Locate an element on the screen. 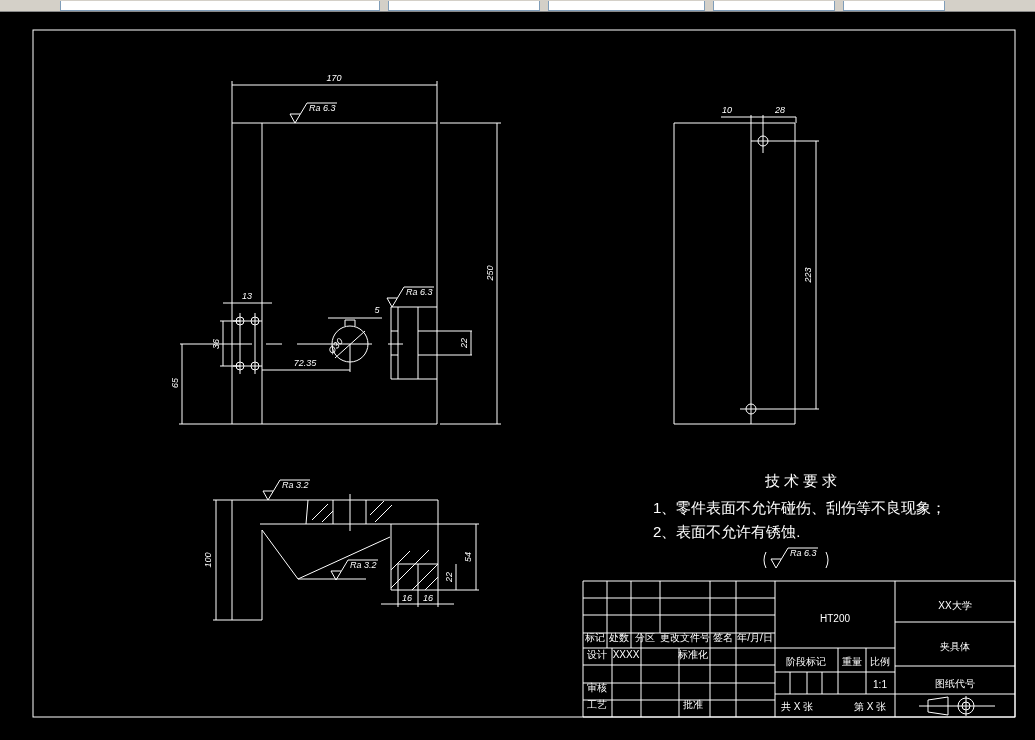  dimension-label: 170 is located at coordinates (334, 78).